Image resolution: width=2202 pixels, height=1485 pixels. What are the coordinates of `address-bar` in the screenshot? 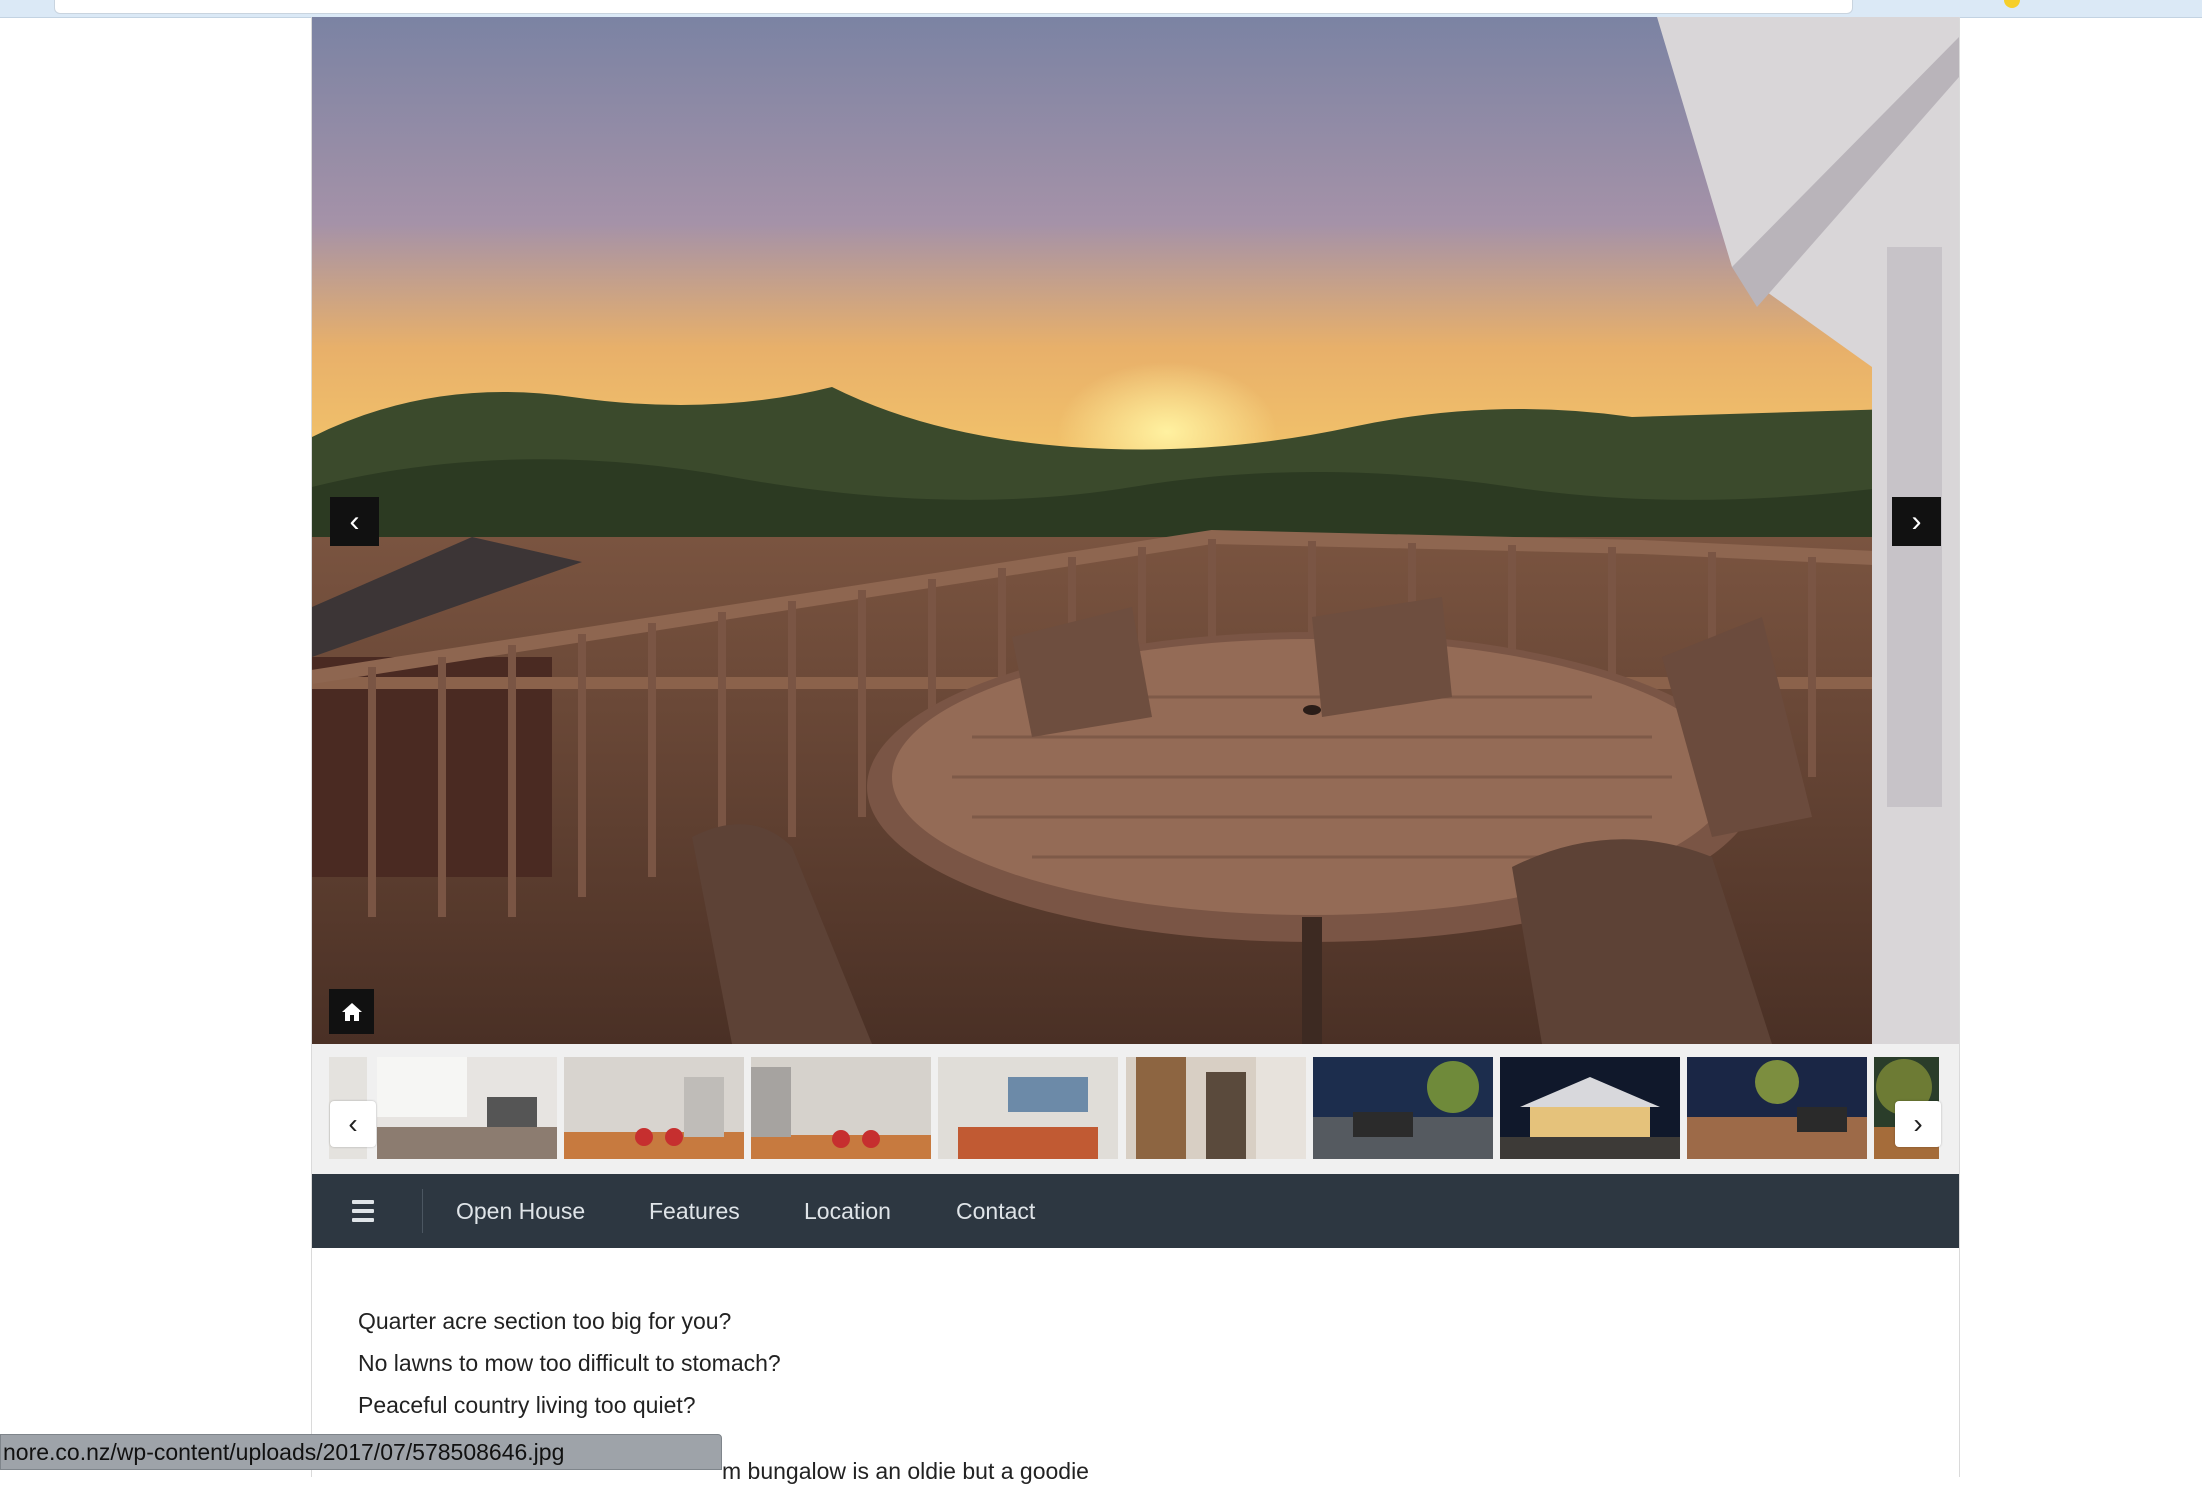 It's located at (953, 7).